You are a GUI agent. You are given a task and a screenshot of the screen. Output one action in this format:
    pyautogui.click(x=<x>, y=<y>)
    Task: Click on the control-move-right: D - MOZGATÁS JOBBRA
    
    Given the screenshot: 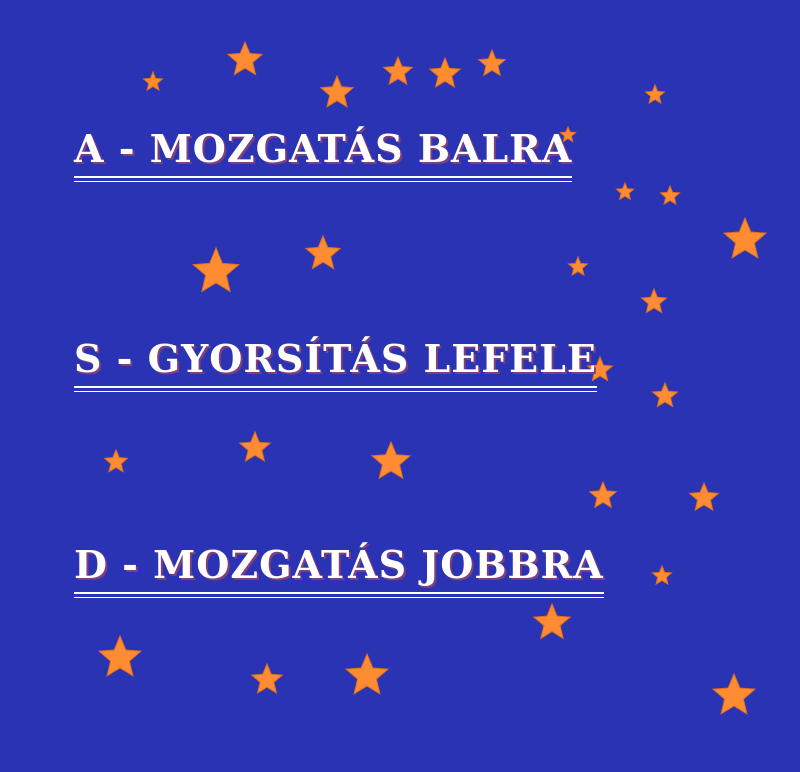 What is the action you would take?
    pyautogui.click(x=339, y=572)
    